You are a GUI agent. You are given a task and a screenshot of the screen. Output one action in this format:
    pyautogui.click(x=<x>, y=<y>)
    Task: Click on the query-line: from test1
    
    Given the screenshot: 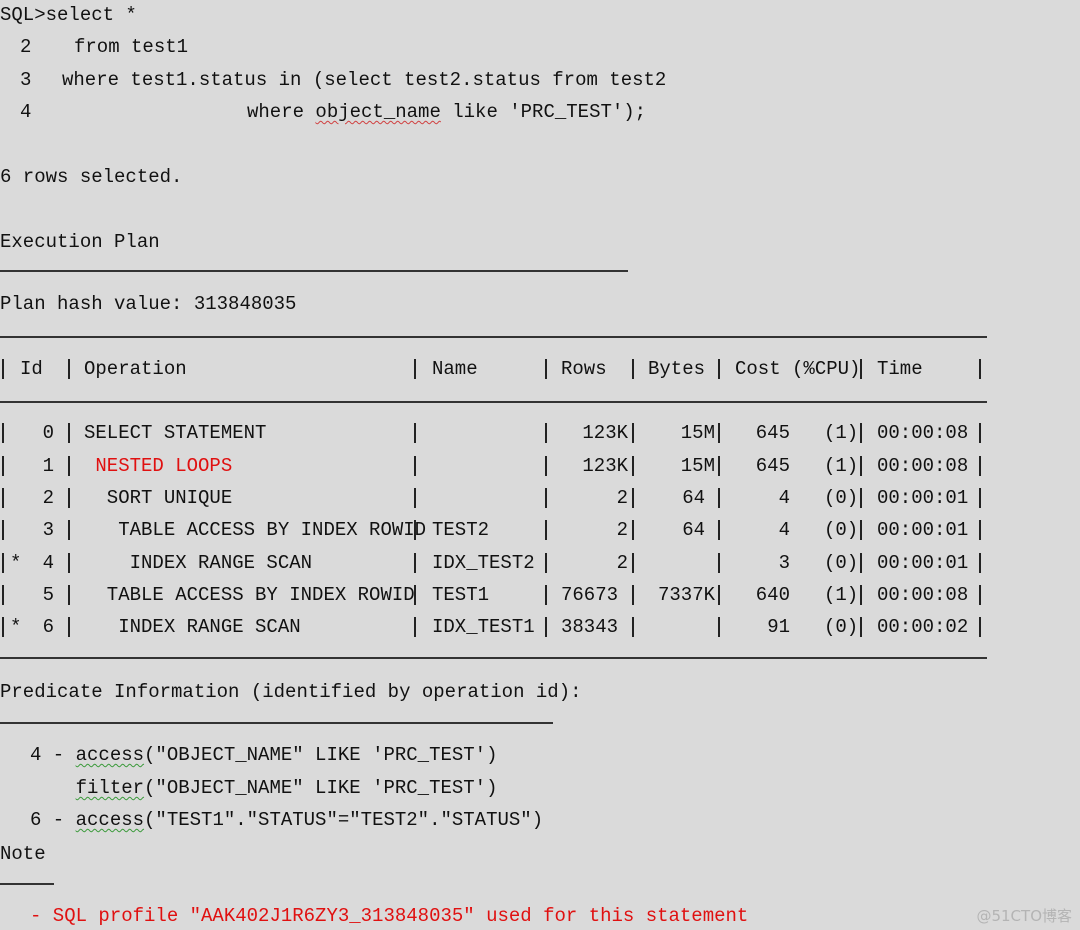 What is the action you would take?
    pyautogui.click(x=131, y=47)
    